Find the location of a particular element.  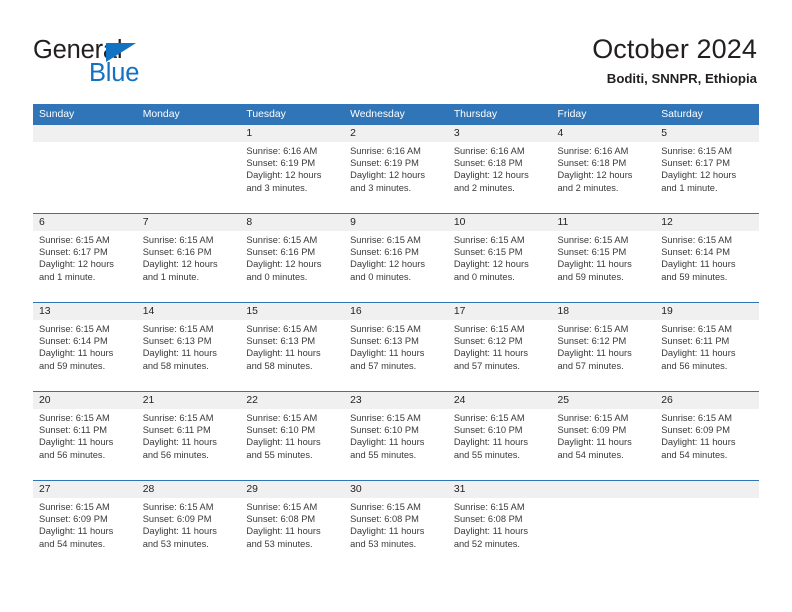

day-detail-sunset: Sunset: 6:11 PM is located at coordinates (176, 430).